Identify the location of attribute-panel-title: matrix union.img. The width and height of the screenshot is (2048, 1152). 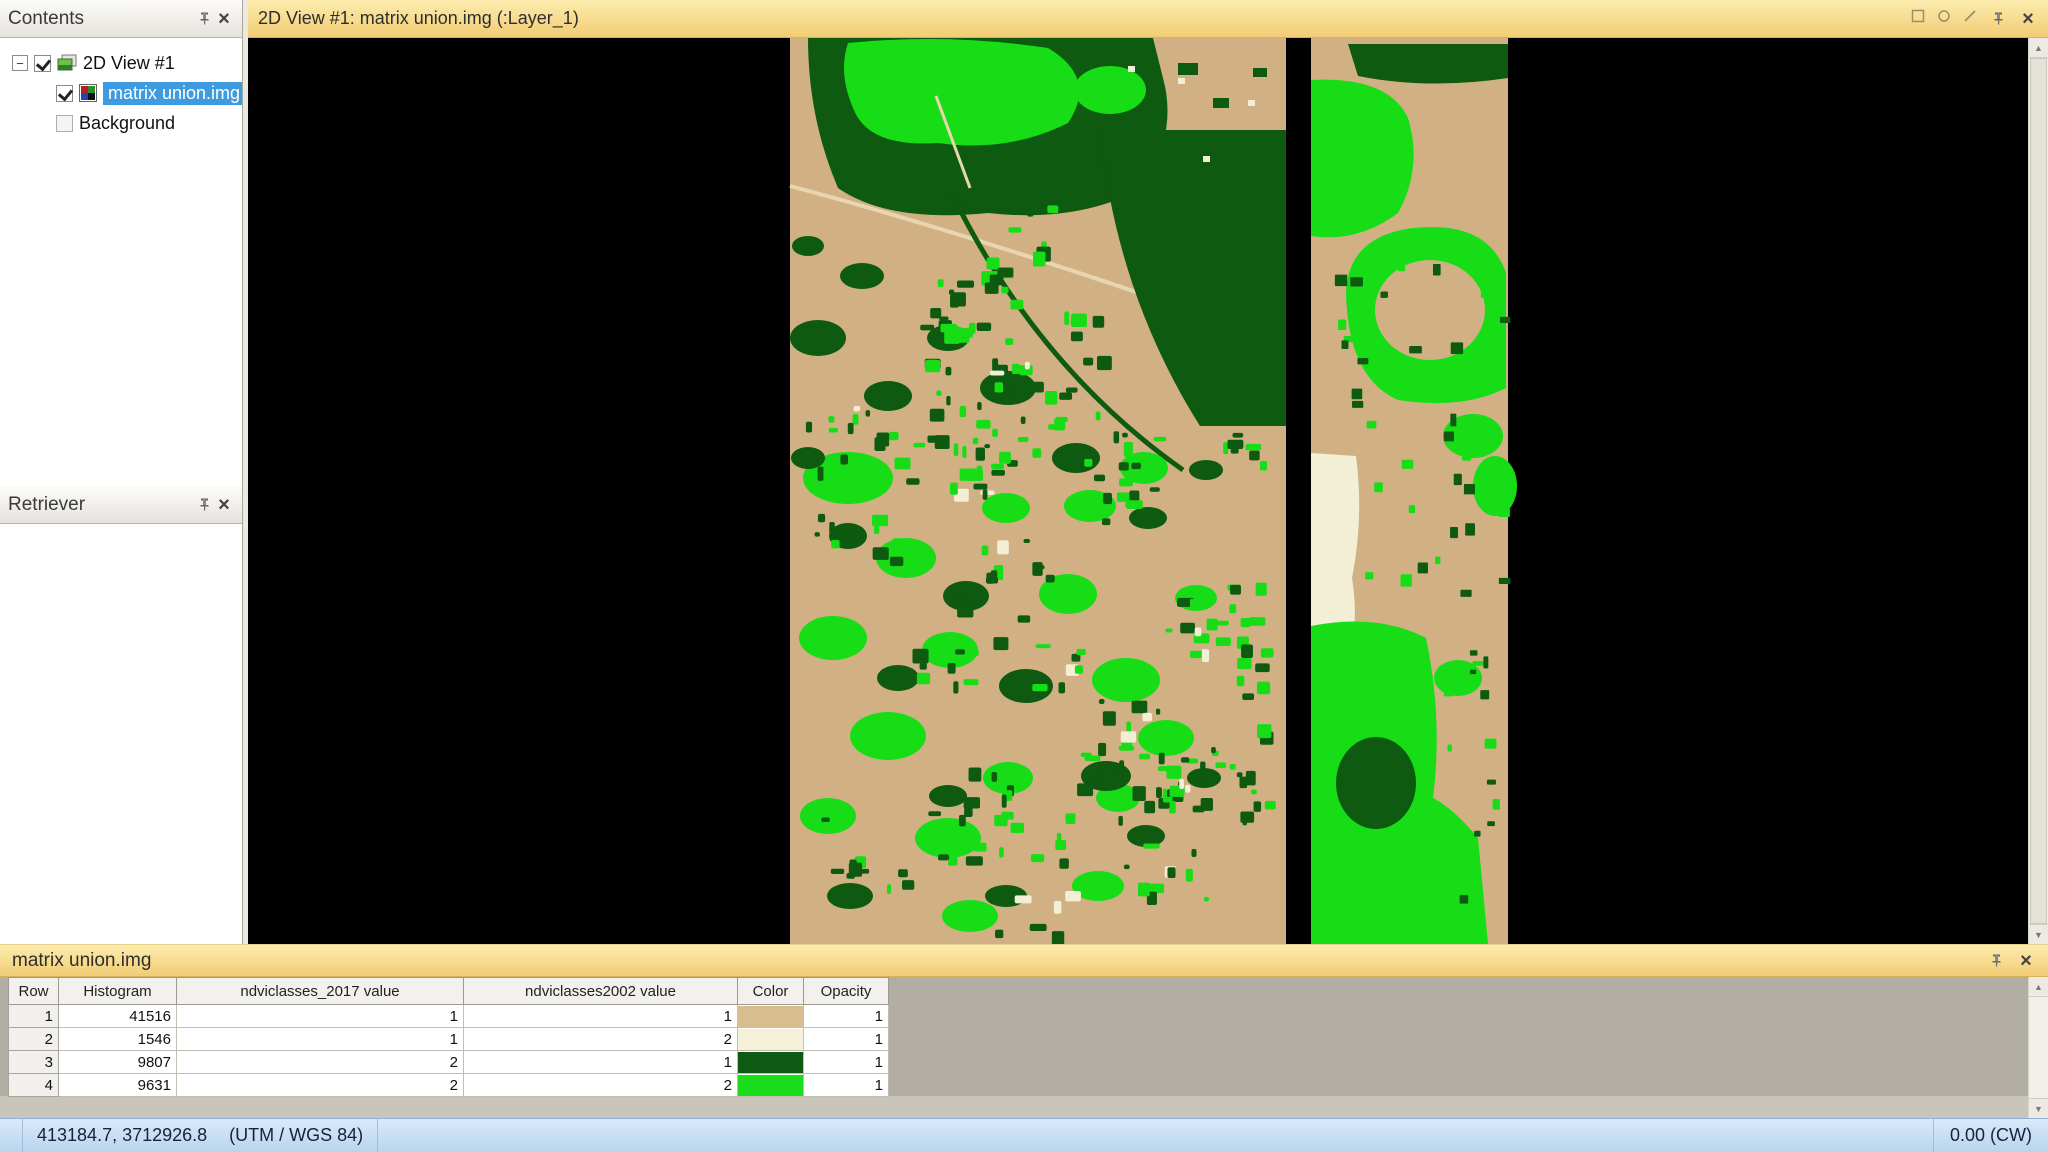
(82, 960).